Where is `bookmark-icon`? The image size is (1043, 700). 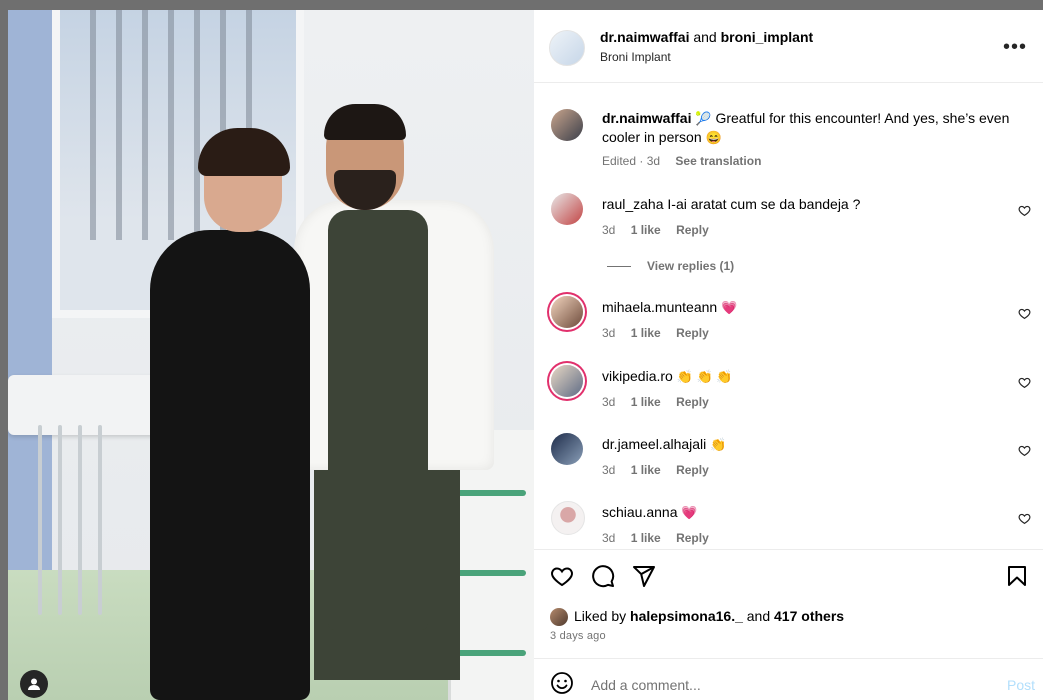
bookmark-icon is located at coordinates (1017, 576).